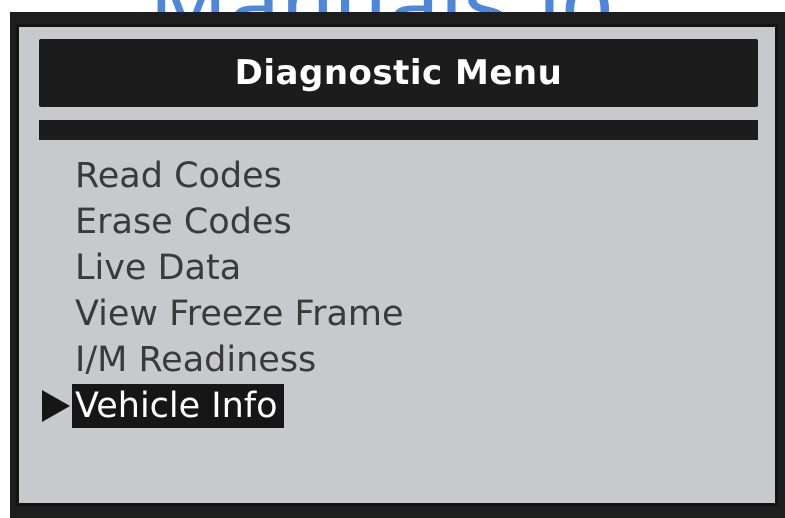 Image resolution: width=785 pixels, height=518 pixels. I want to click on menu-item-label: View Freeze Frame, so click(239, 314).